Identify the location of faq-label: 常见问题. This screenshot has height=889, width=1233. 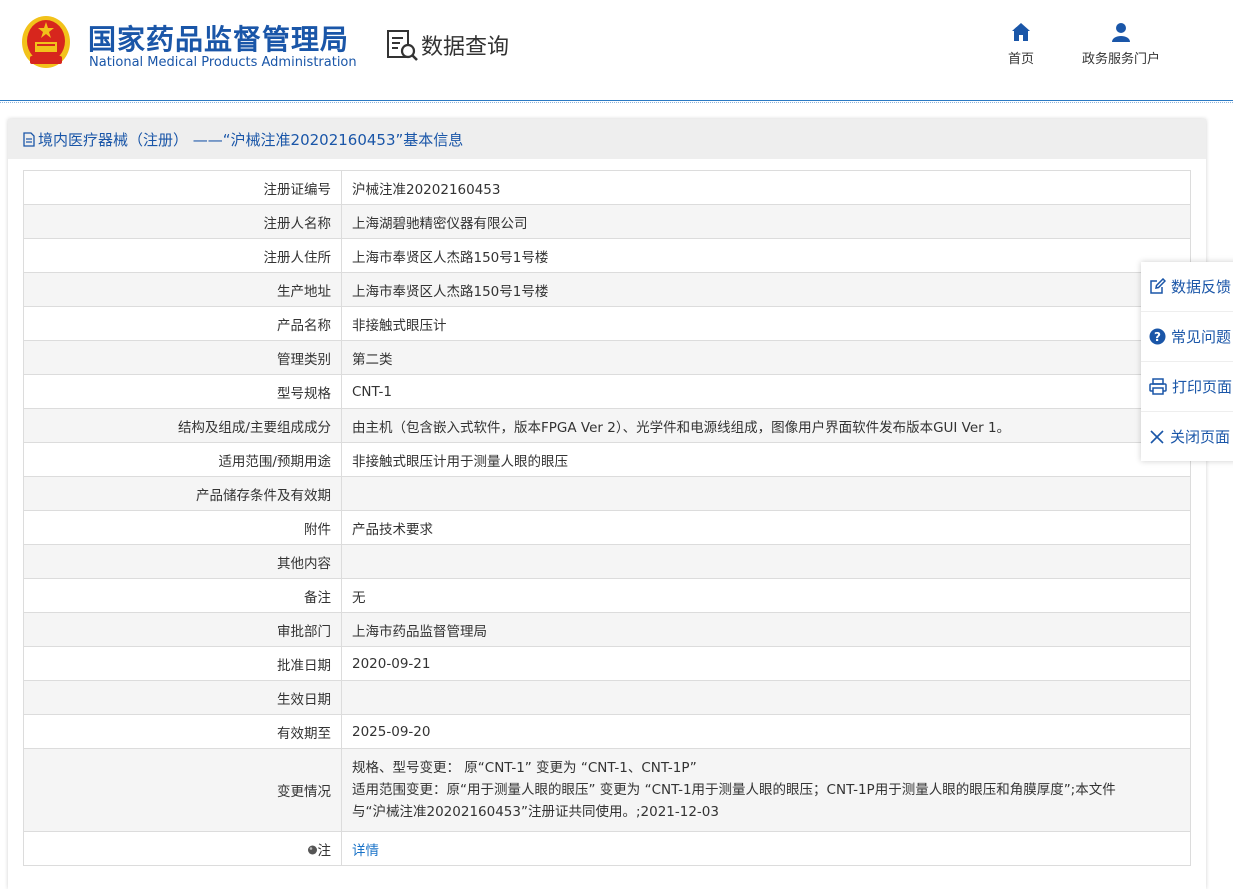
(1201, 337).